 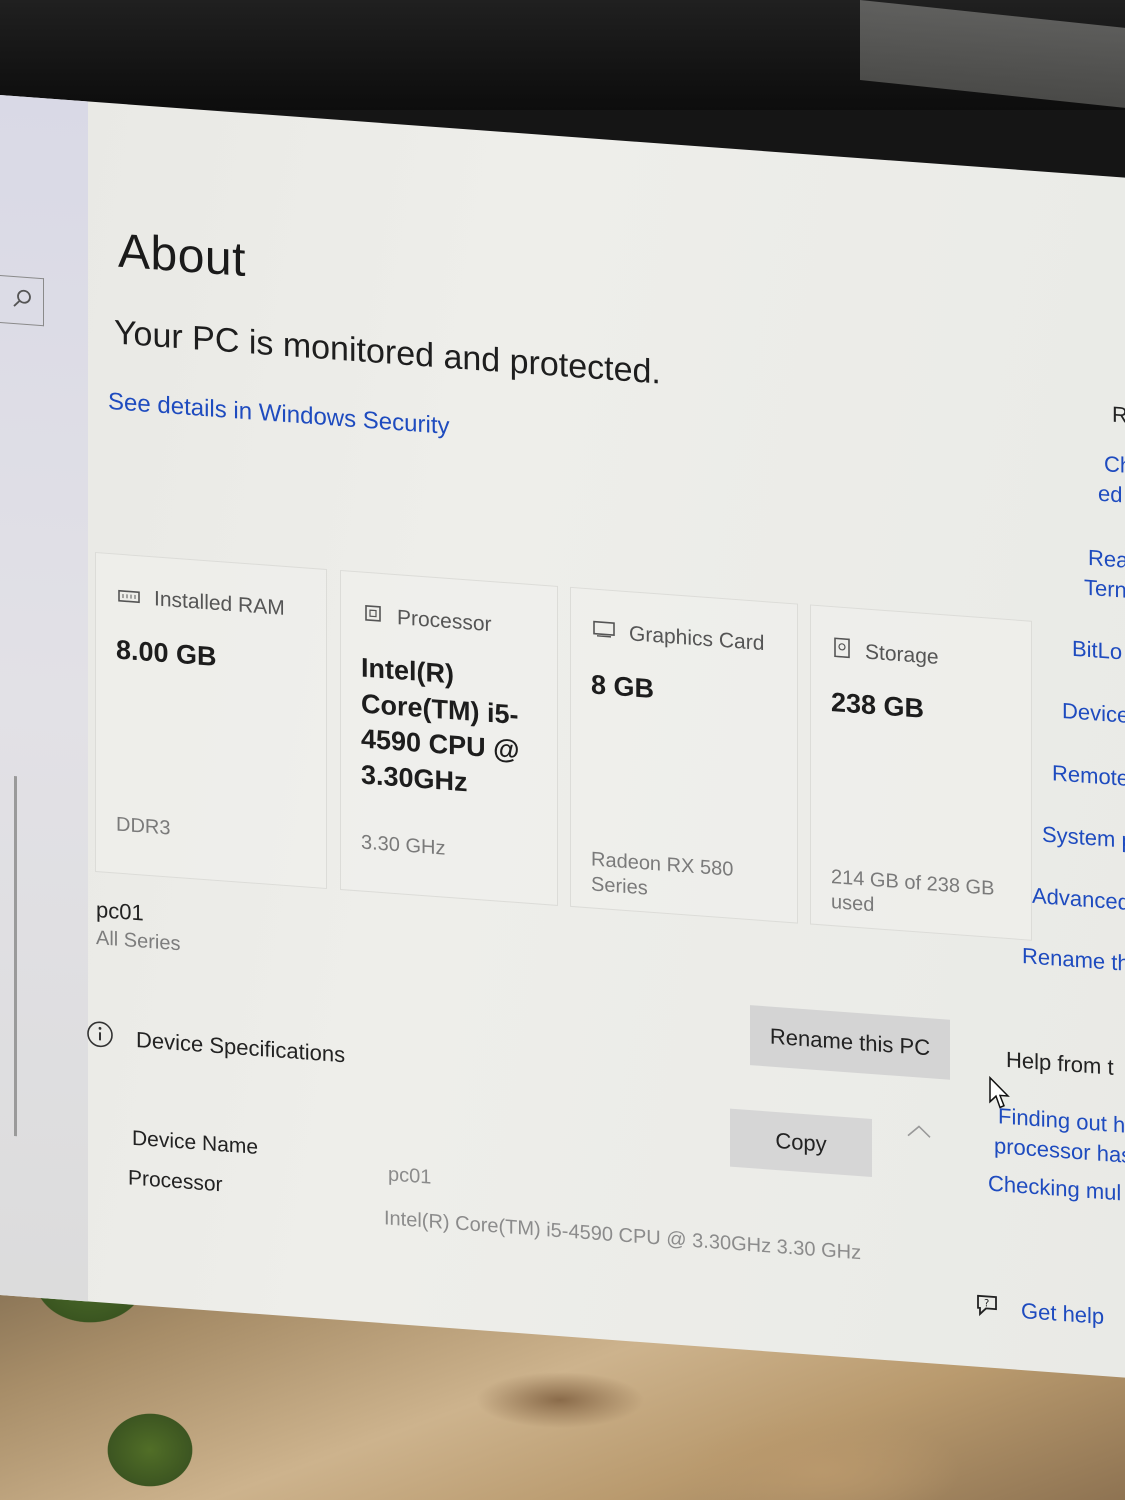 I want to click on card-header: Graphics Card, so click(x=678, y=638).